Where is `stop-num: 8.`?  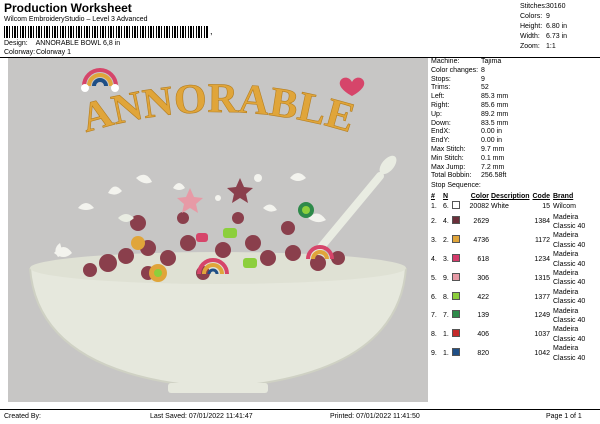 stop-num: 8. is located at coordinates (434, 335).